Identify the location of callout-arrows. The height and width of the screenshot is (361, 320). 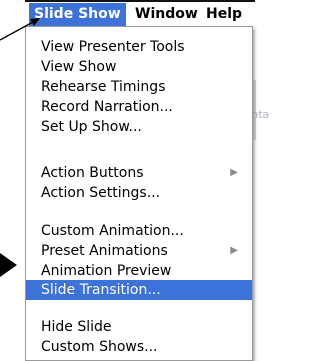
(20, 147).